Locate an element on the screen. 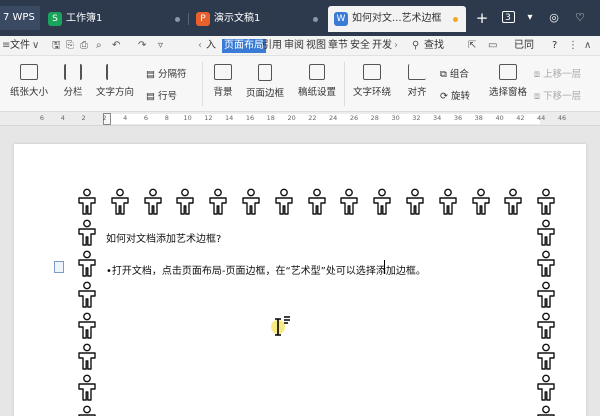 The height and width of the screenshot is (416, 600). more-options-icon: ⋮ is located at coordinates (573, 46).